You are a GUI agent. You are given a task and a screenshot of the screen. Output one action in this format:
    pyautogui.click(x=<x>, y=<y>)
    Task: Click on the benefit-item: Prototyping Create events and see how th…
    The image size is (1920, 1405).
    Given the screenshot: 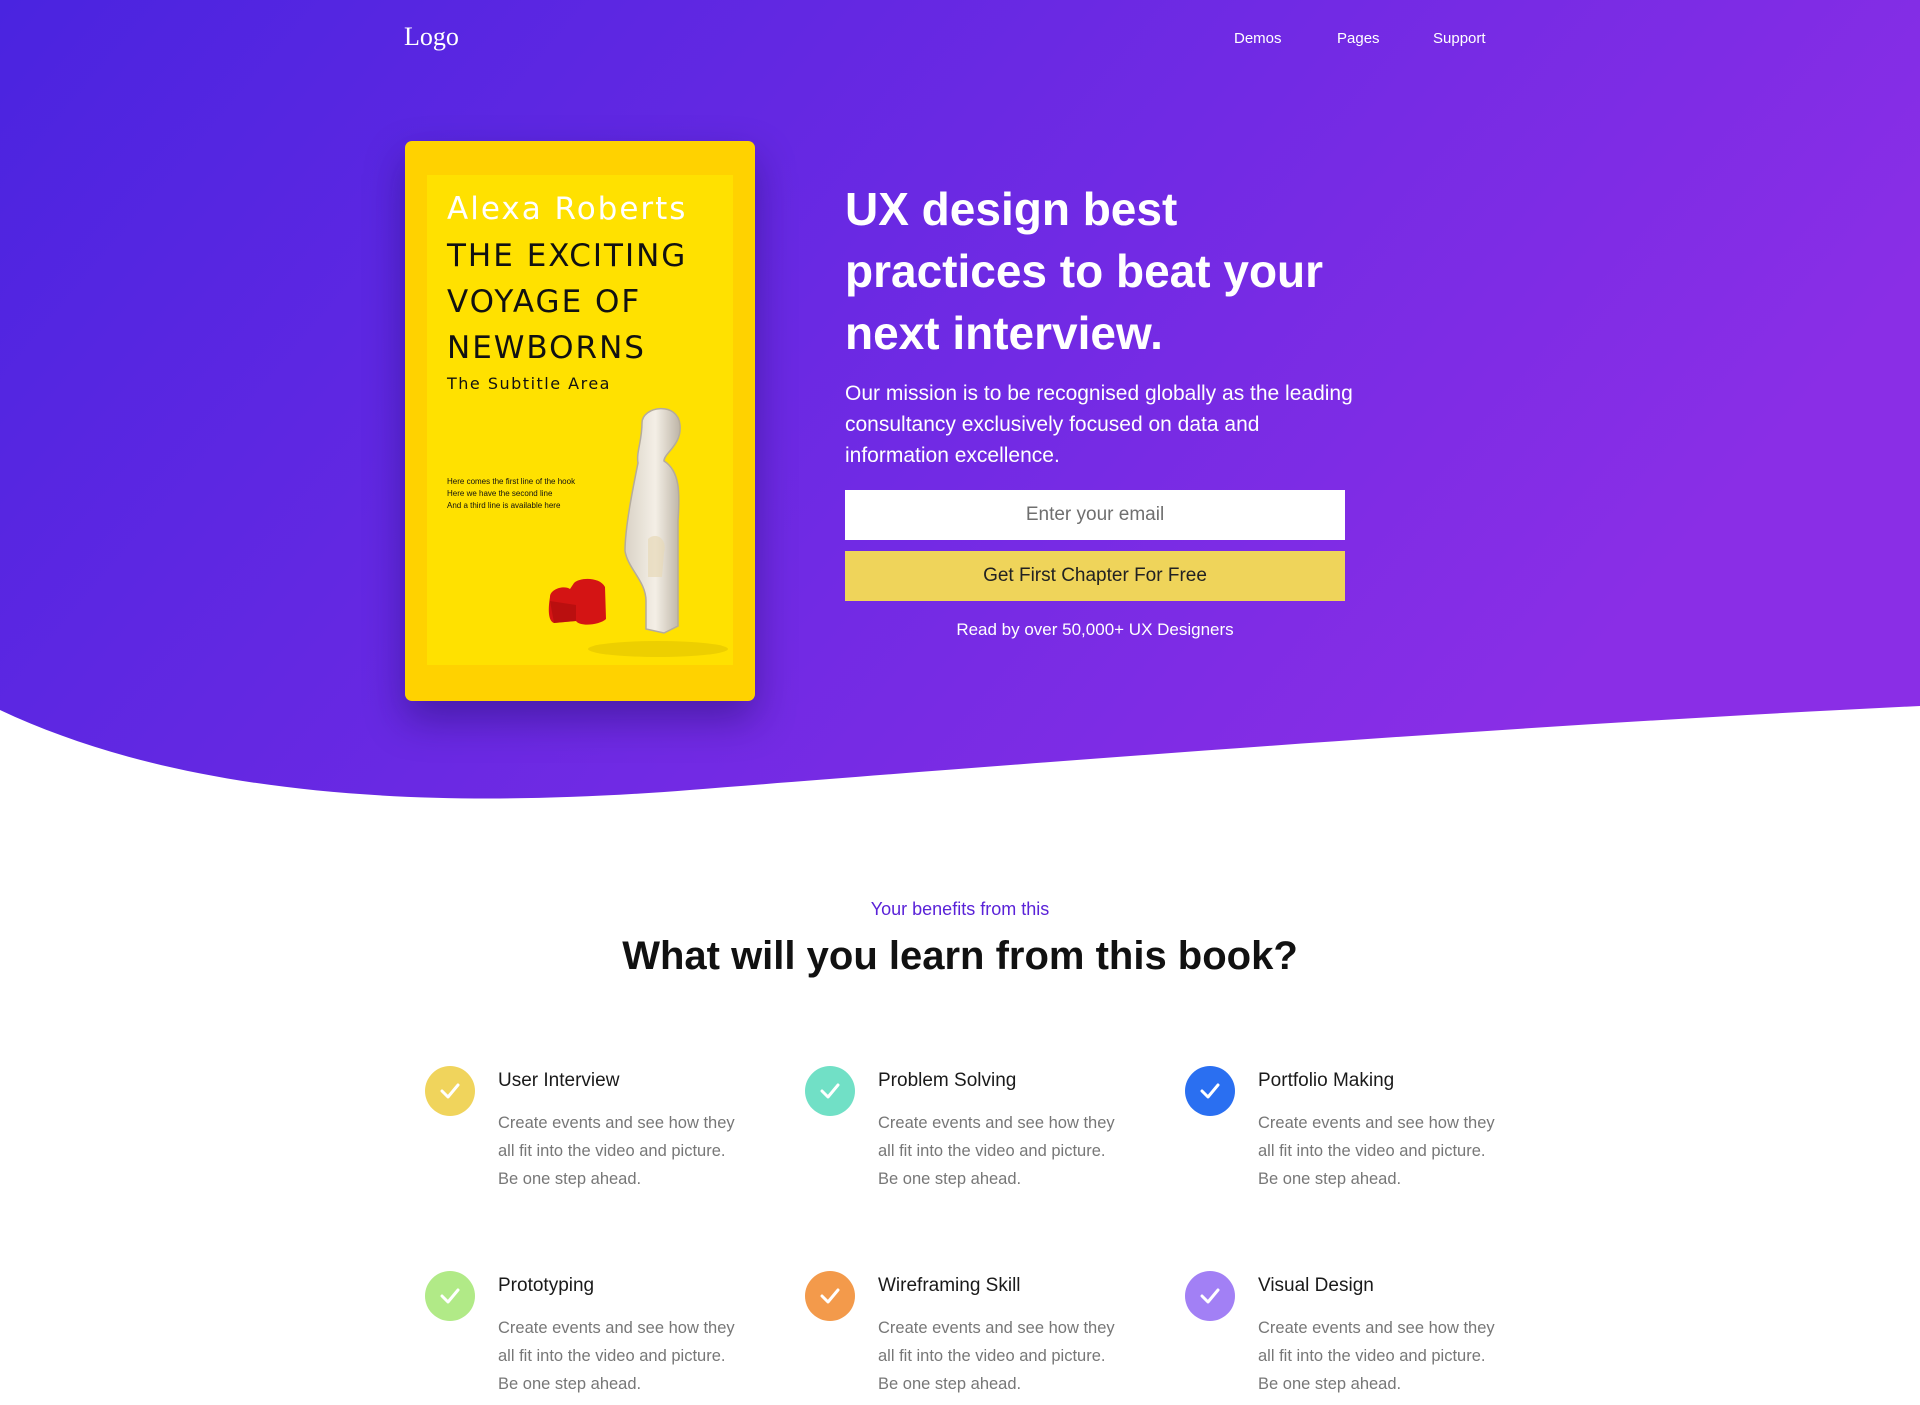 What is the action you would take?
    pyautogui.click(x=590, y=1338)
    